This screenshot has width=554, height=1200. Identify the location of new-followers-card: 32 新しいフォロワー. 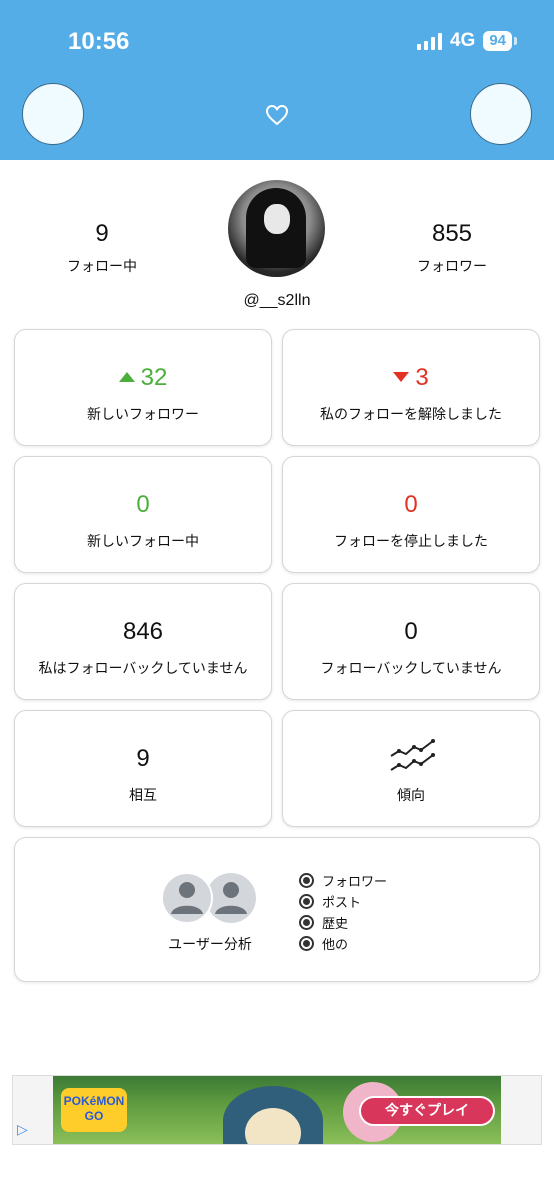
(143, 387).